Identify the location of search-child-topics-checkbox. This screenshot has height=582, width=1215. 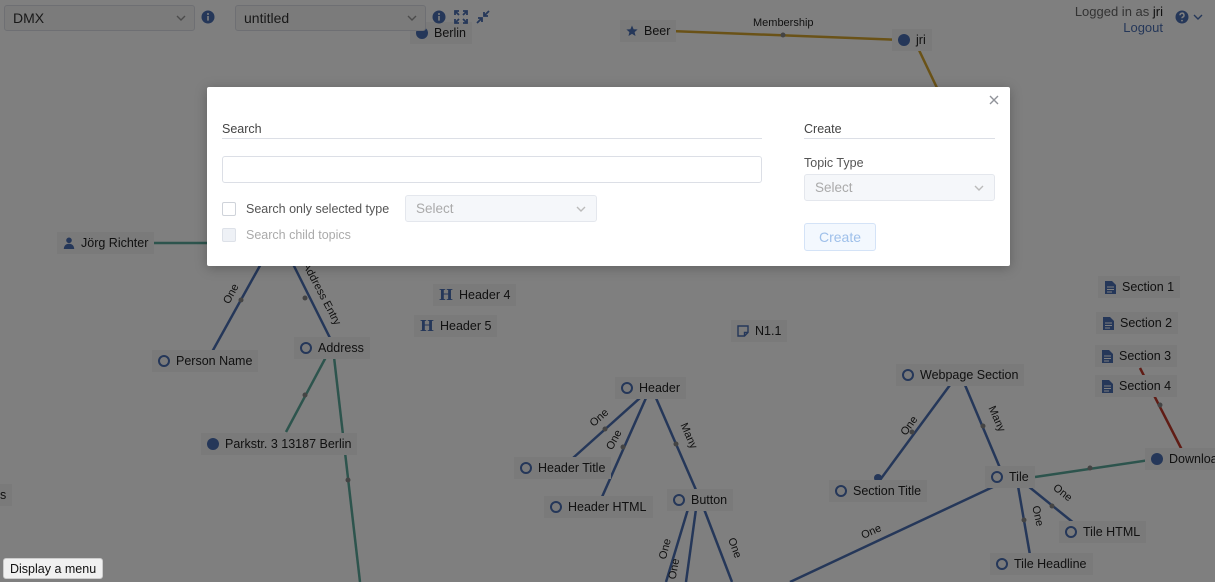
(229, 235).